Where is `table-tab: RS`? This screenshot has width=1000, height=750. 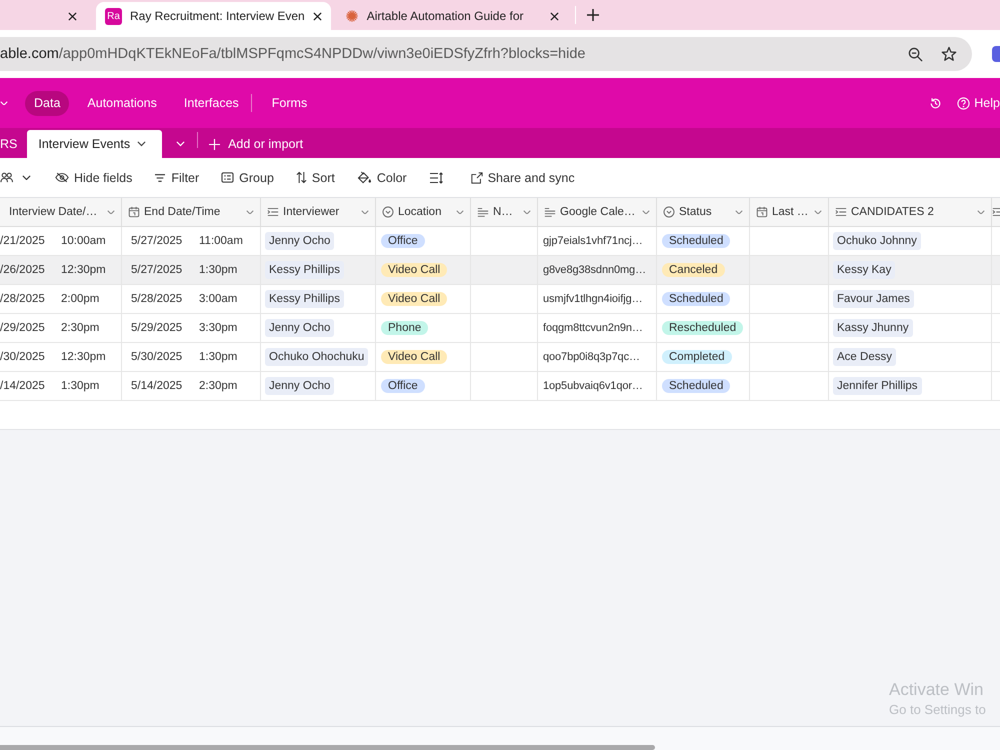
table-tab: RS is located at coordinates (14, 144).